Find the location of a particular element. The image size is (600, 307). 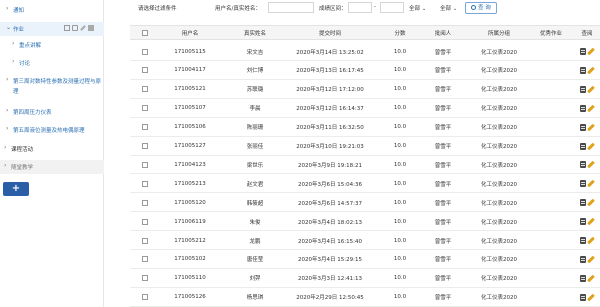

group-select-value: 全部 is located at coordinates (446, 9).